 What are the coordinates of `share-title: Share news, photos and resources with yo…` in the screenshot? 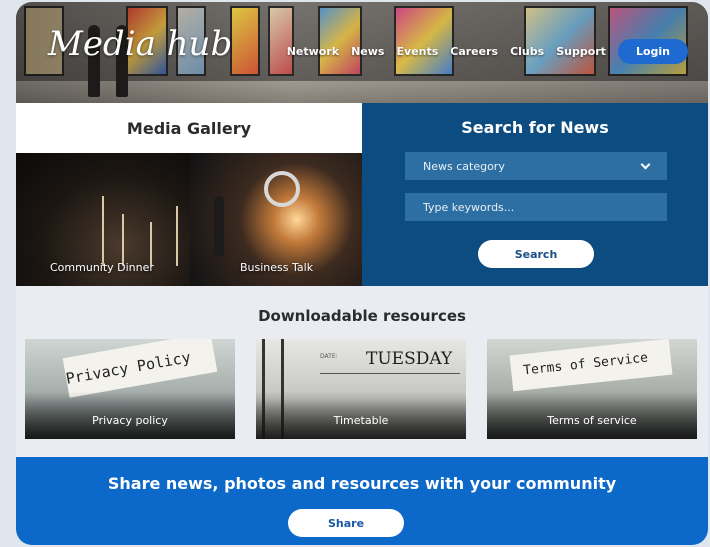 It's located at (362, 483).